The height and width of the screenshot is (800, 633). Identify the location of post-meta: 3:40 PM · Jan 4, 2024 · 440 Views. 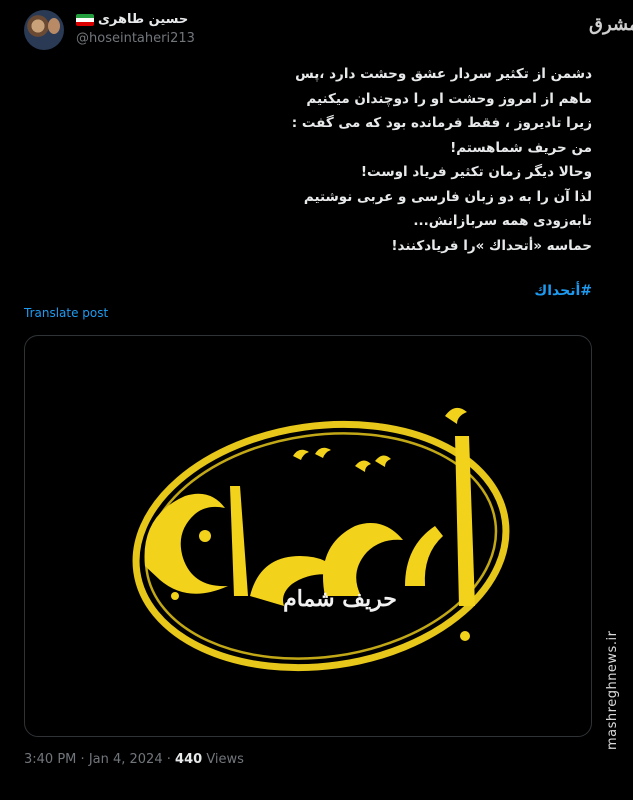
(134, 759).